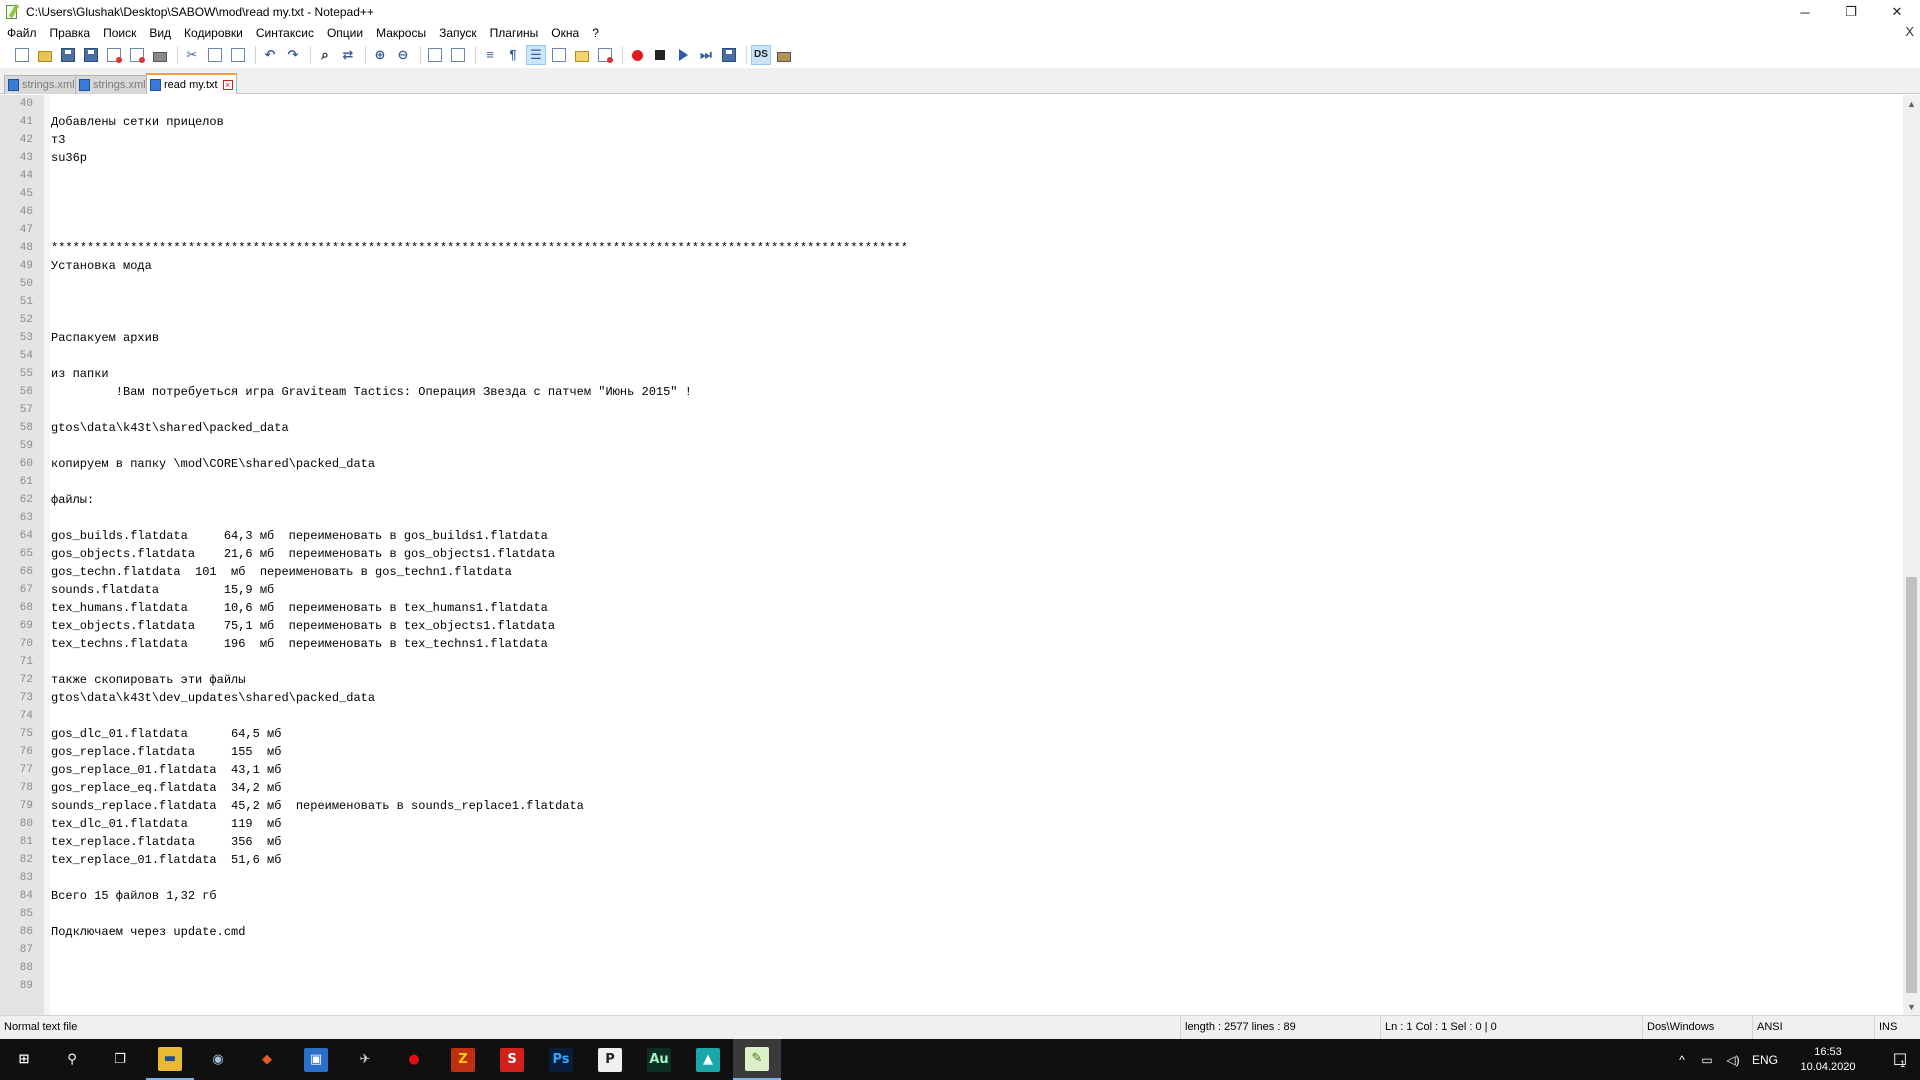 This screenshot has width=1920, height=1080. Describe the element at coordinates (950, 266) in the screenshot. I see `editor-line: 49 Установка мода` at that location.